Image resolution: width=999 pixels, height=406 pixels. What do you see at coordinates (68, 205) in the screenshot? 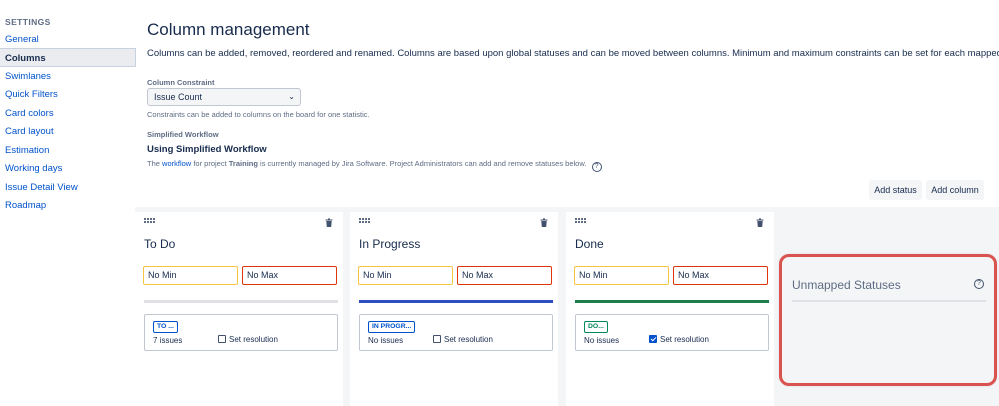
I see `sidebar-item-roadmap: Roadmap` at bounding box center [68, 205].